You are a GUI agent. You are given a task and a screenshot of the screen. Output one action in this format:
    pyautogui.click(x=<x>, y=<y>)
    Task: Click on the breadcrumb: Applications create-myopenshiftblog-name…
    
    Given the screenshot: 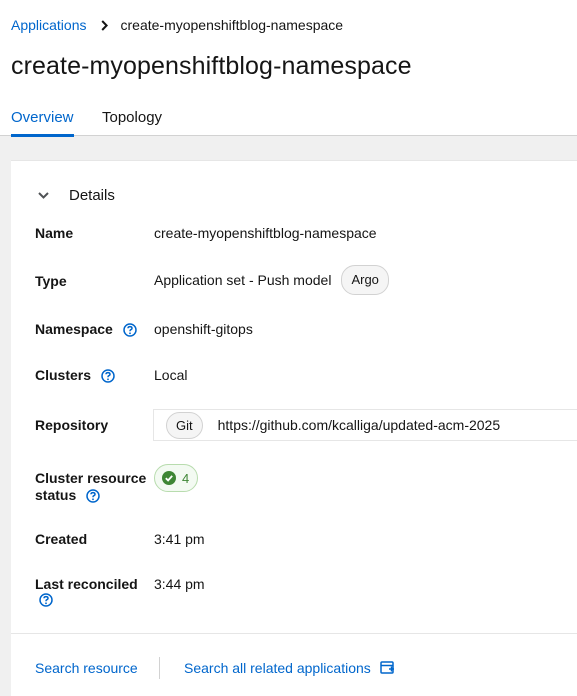 What is the action you would take?
    pyautogui.click(x=177, y=25)
    